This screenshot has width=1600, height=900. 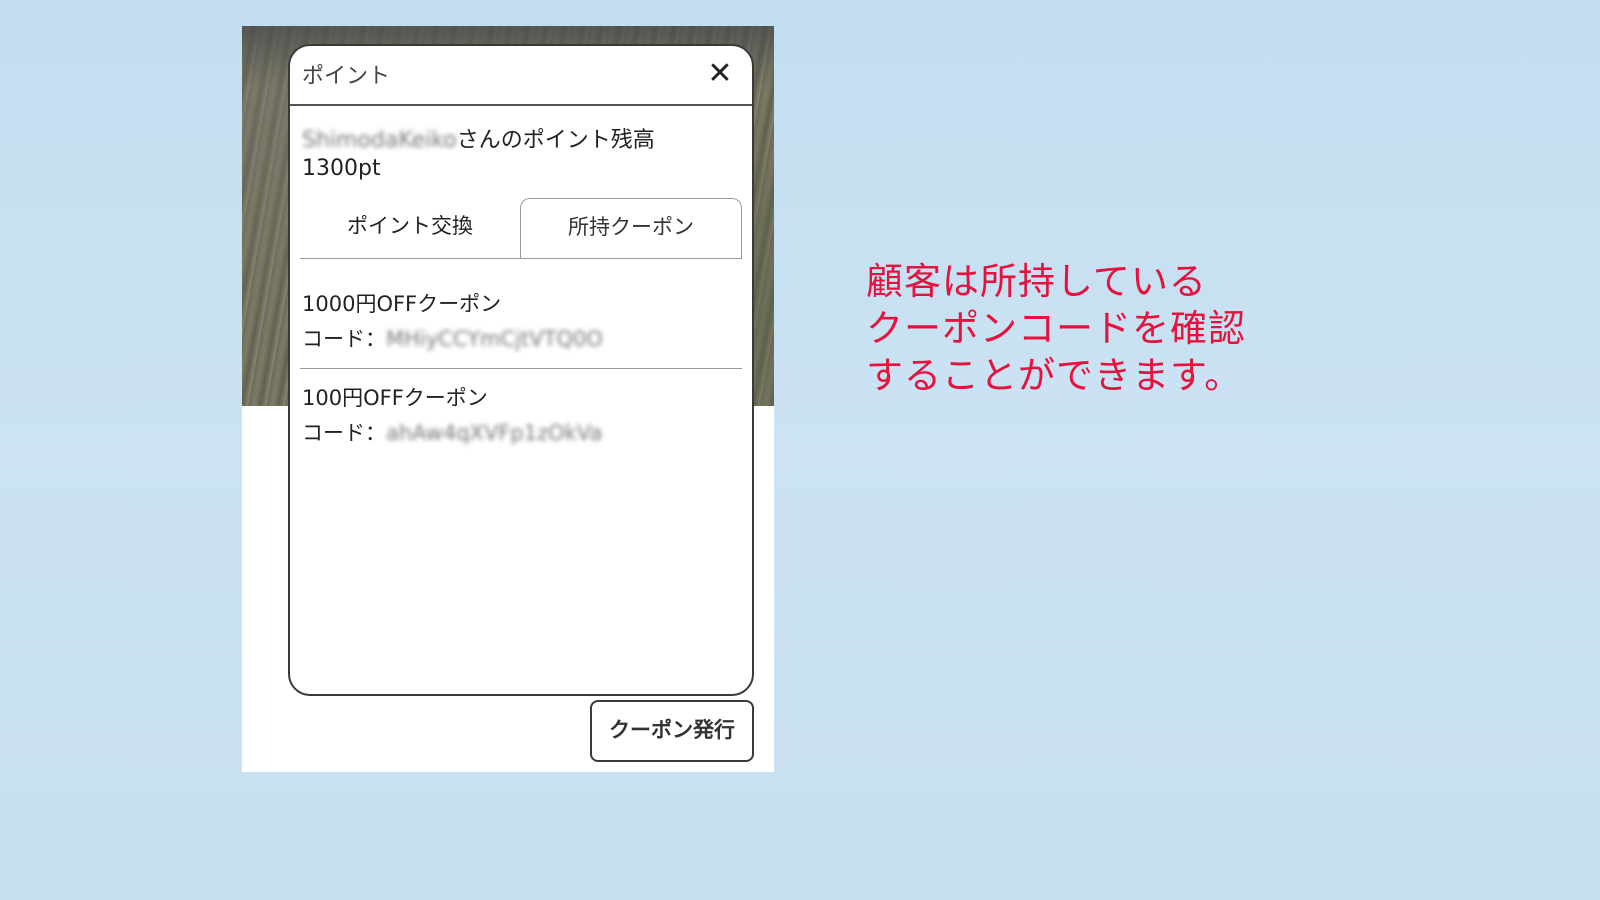 What do you see at coordinates (555, 140) in the screenshot?
I see `balance-suffix: さんのポイント残高` at bounding box center [555, 140].